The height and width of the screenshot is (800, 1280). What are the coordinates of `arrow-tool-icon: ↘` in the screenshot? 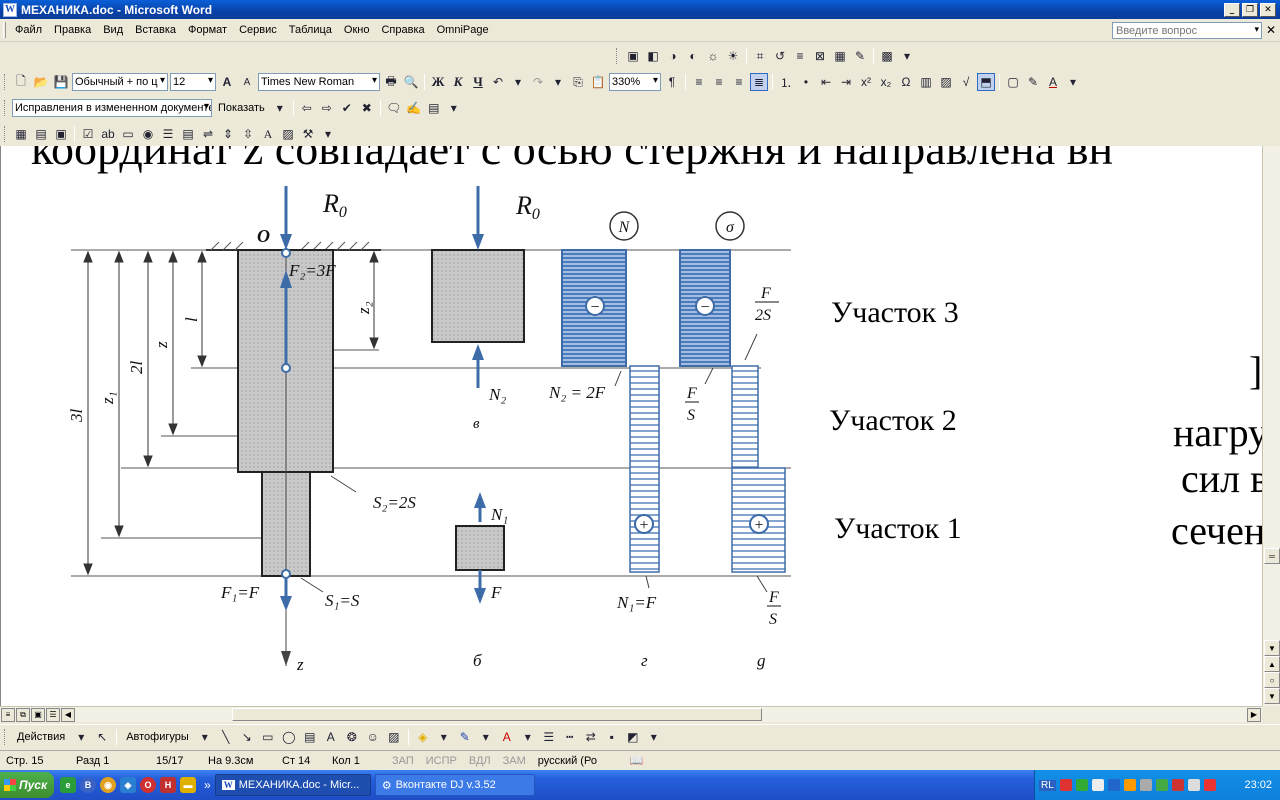 It's located at (247, 737).